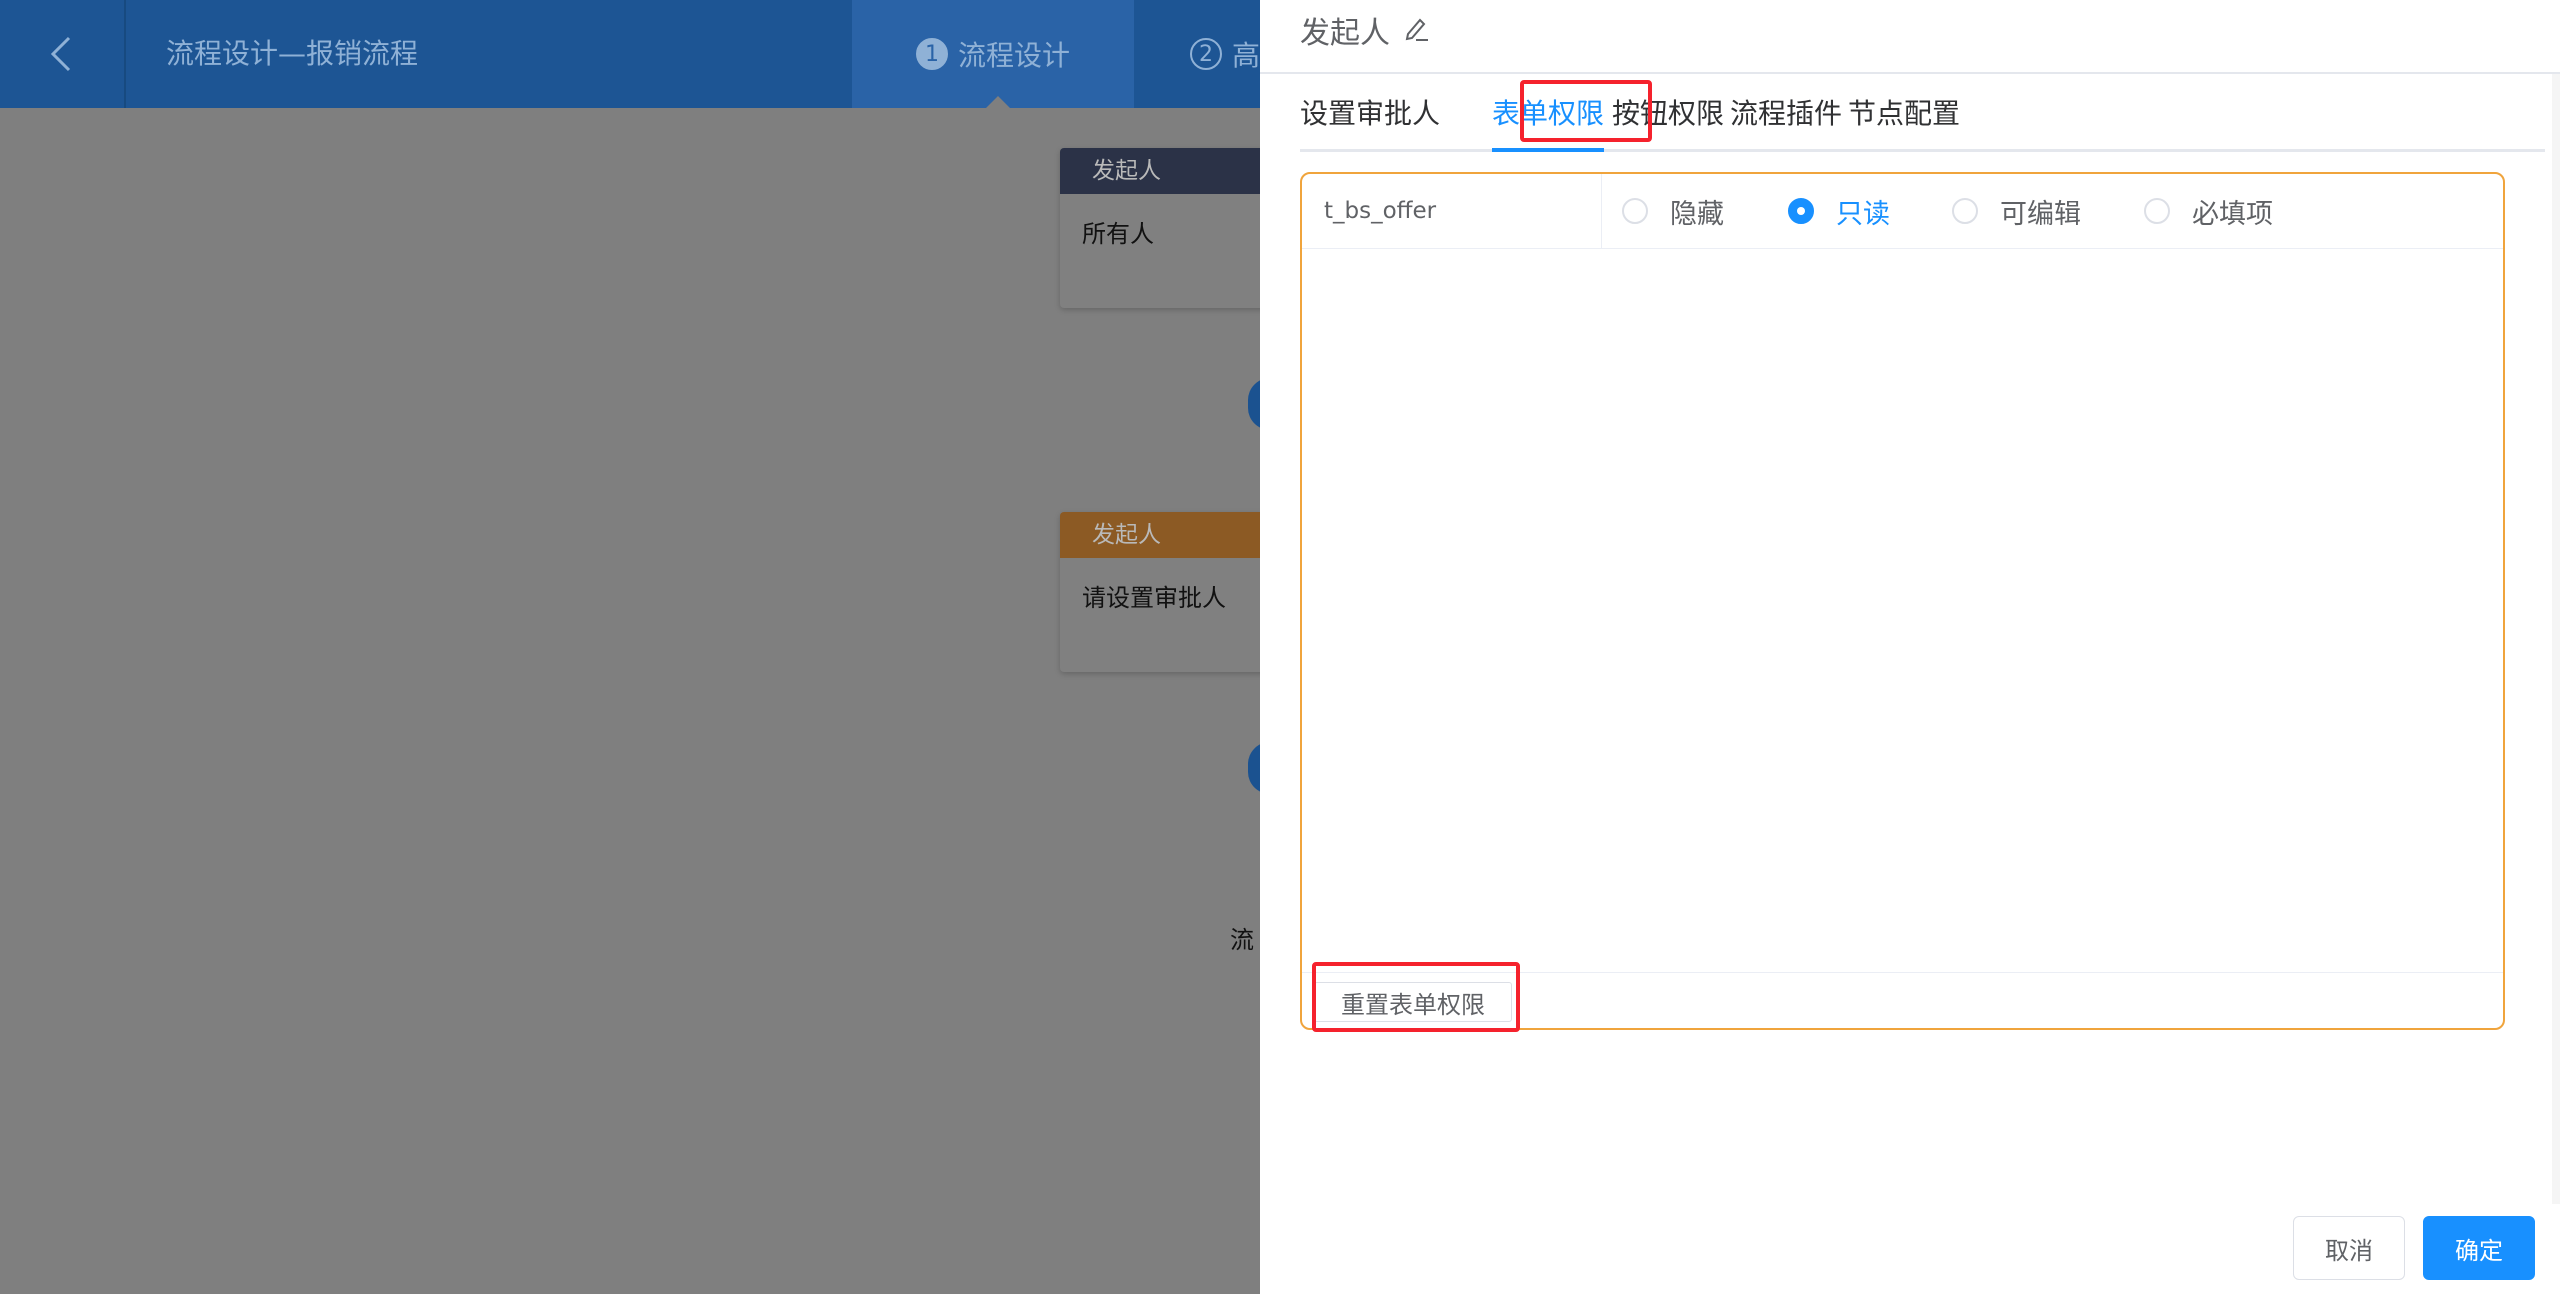 The image size is (2560, 1294). Describe the element at coordinates (2232, 214) in the screenshot. I see `radio-label: 必填项` at that location.